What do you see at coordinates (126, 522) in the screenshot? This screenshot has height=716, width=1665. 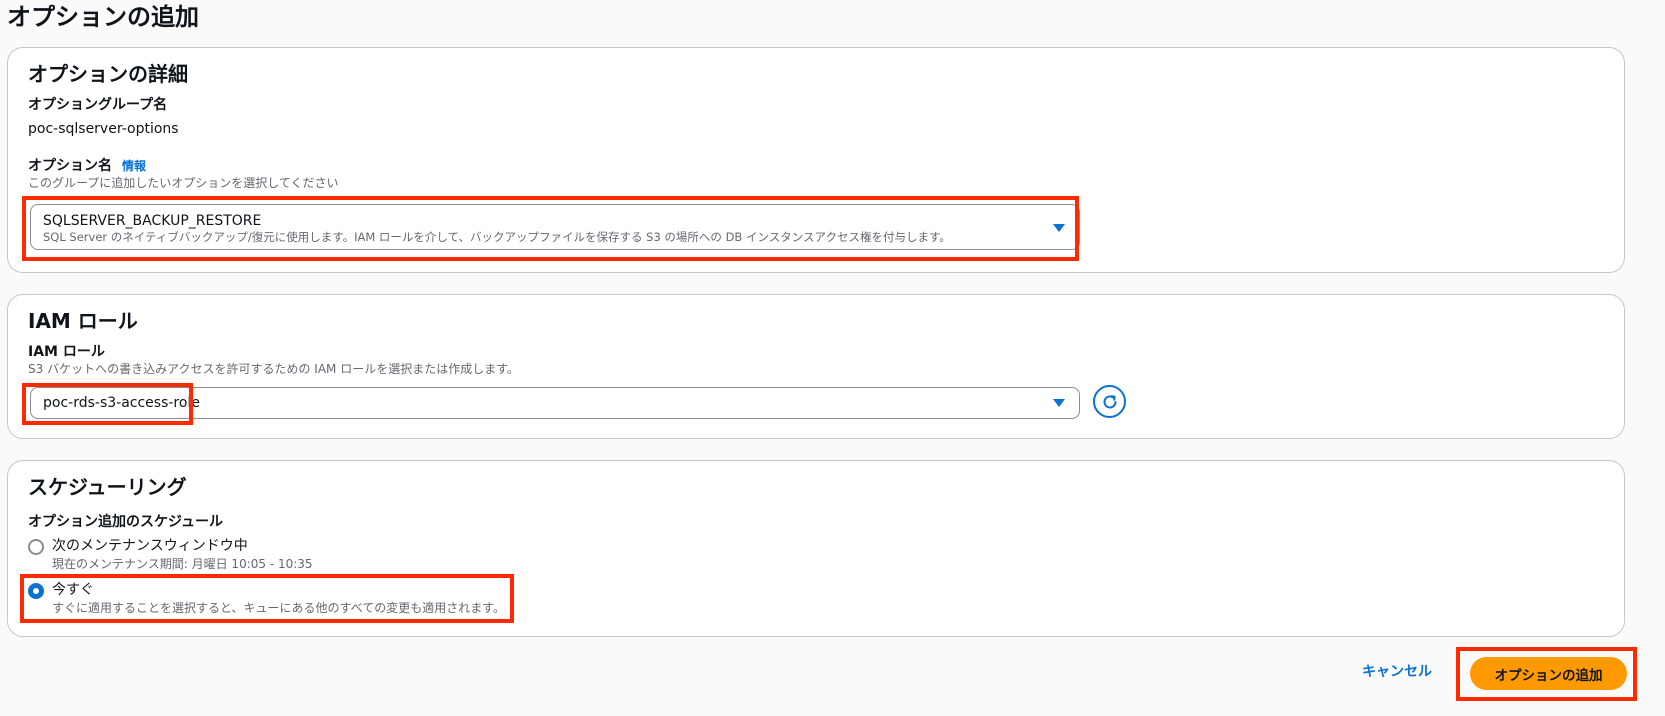 I see `schedule-label: オプション追加のスケジュール` at bounding box center [126, 522].